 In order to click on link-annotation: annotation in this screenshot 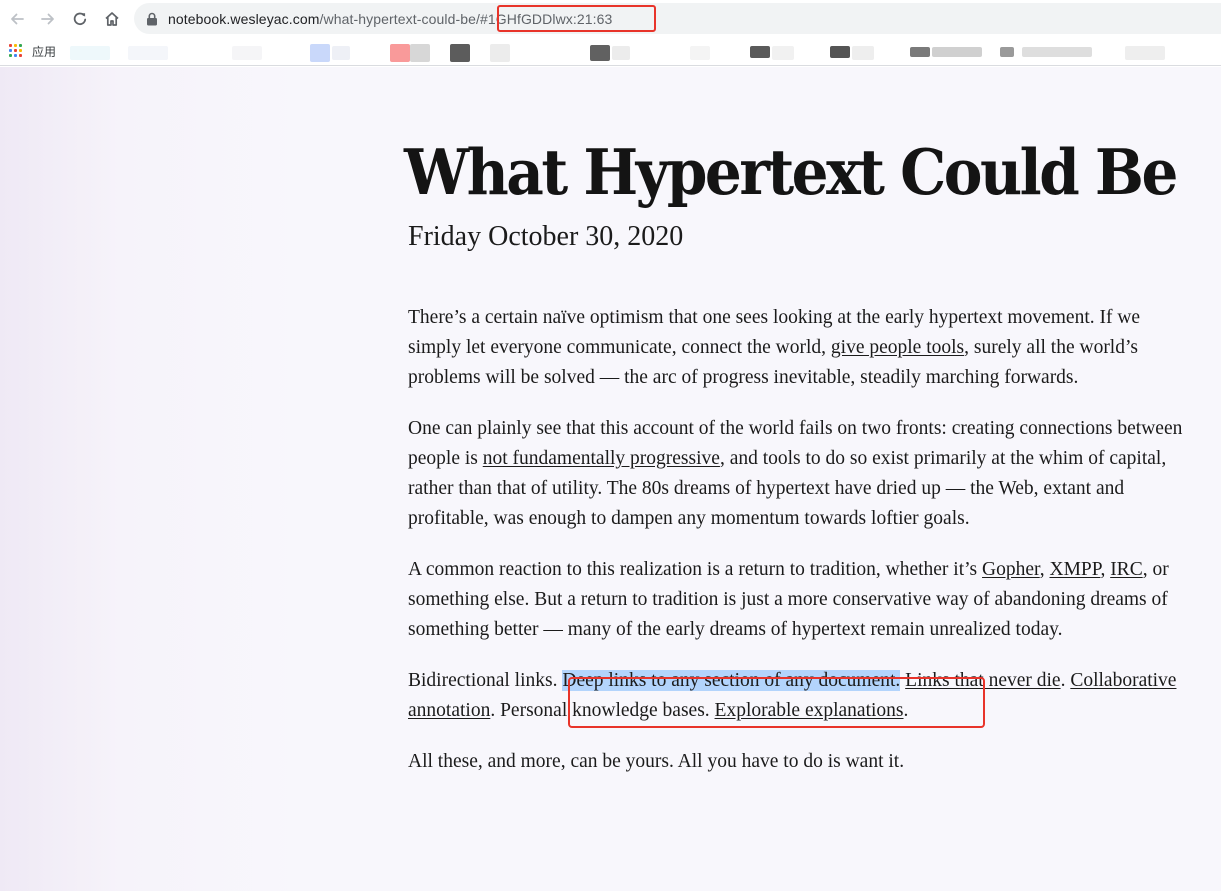, I will do `click(449, 710)`.